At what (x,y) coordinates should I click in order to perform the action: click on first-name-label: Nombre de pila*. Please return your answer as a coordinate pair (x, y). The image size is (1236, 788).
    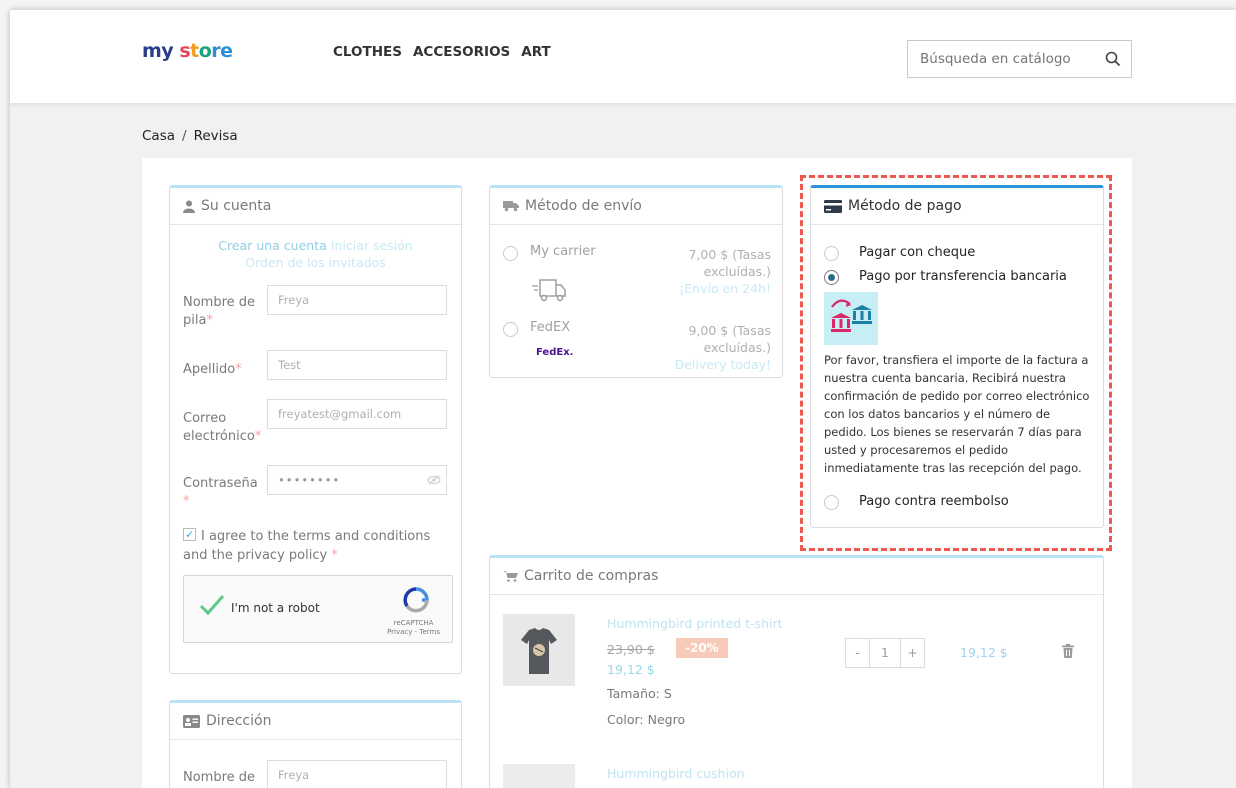
    Looking at the image, I should click on (219, 311).